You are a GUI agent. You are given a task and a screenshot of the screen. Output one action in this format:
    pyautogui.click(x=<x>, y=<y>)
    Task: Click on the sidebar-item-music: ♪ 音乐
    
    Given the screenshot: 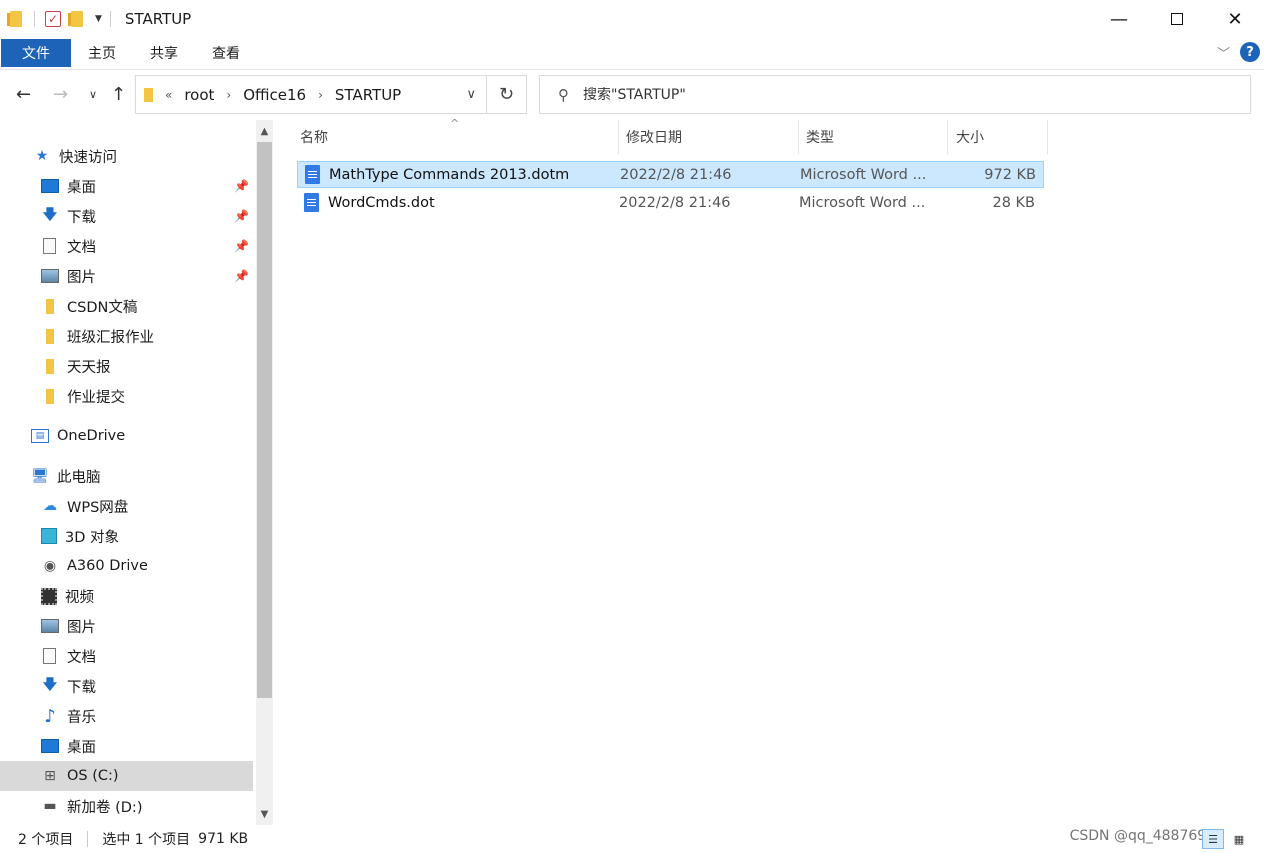 What is the action you would take?
    pyautogui.click(x=126, y=716)
    